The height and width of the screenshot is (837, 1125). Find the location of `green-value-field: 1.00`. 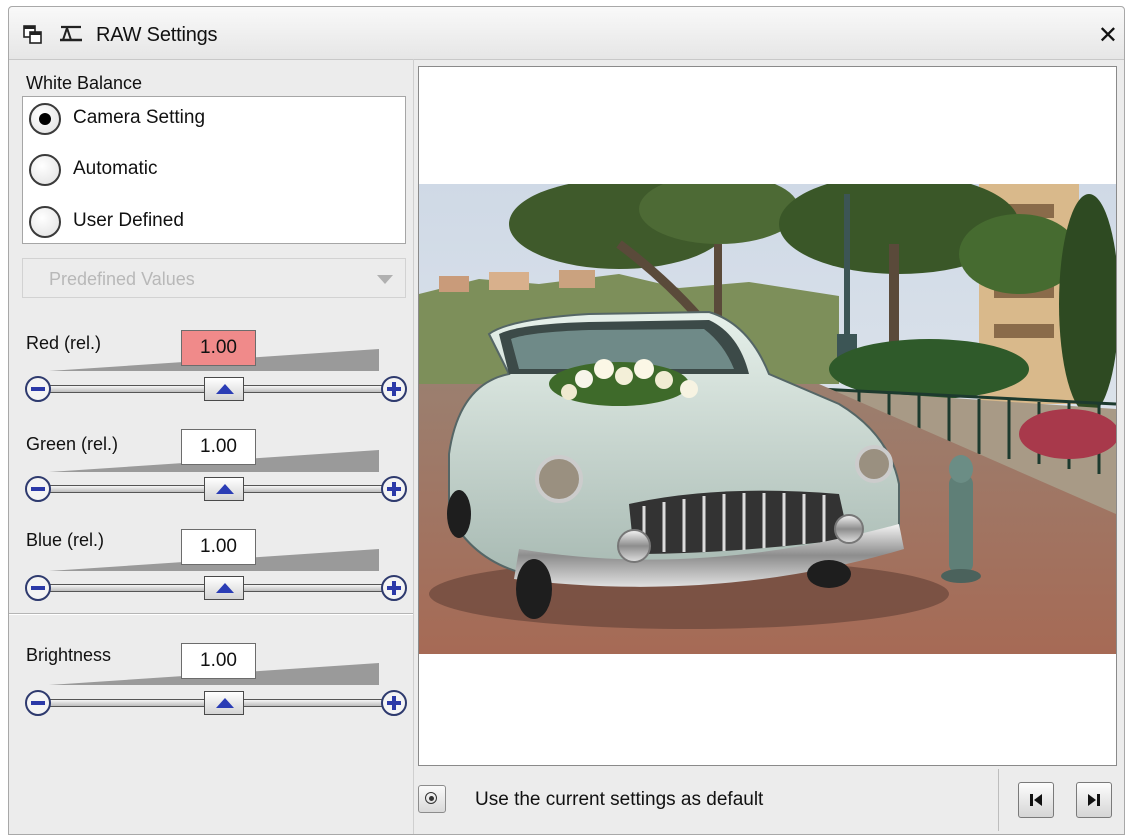

green-value-field: 1.00 is located at coordinates (218, 447).